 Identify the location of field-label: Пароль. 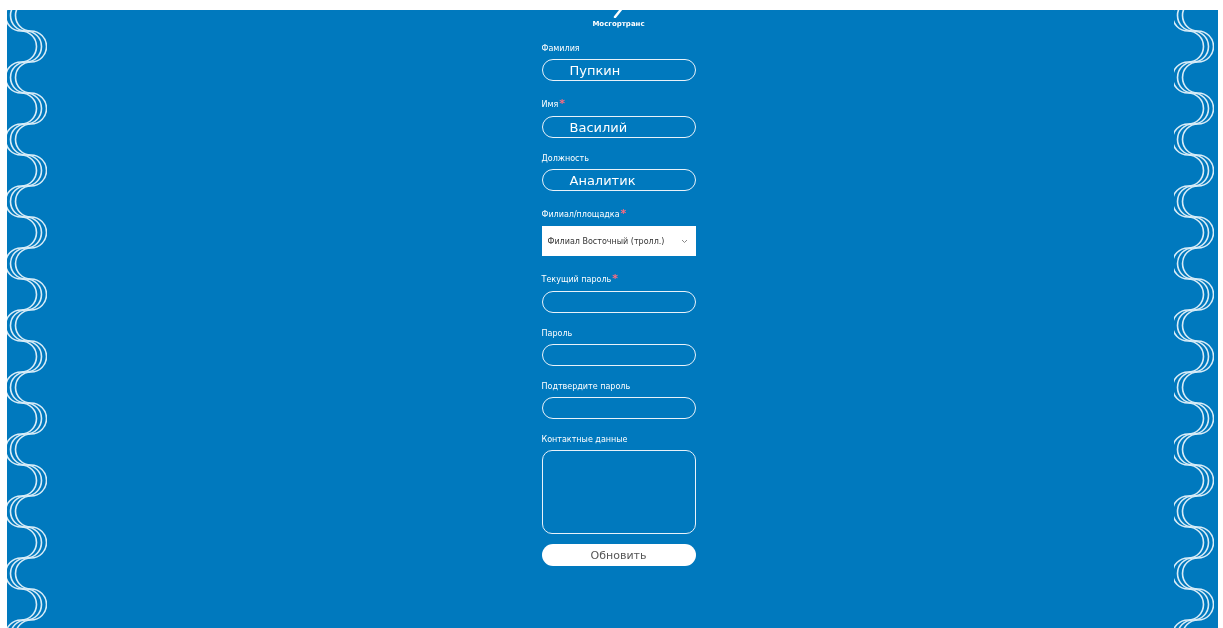
(557, 333).